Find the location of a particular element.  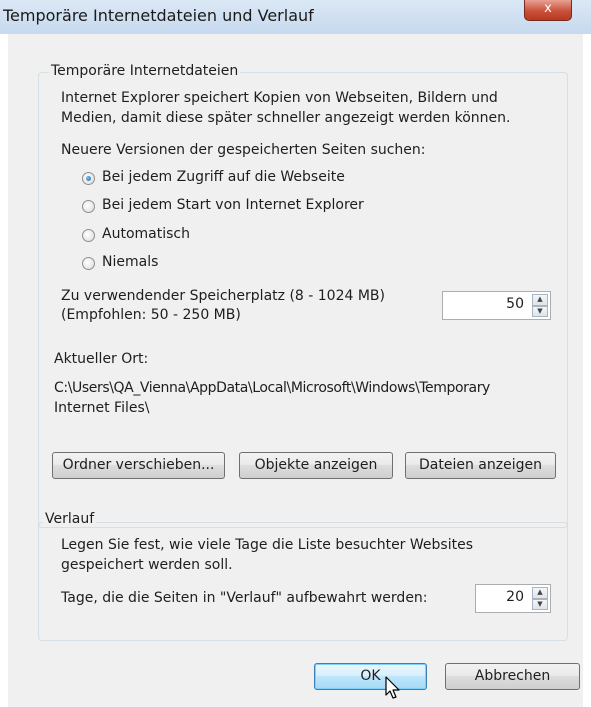

disk-space-spinner: 50 ▲ ▼ is located at coordinates (496, 305).